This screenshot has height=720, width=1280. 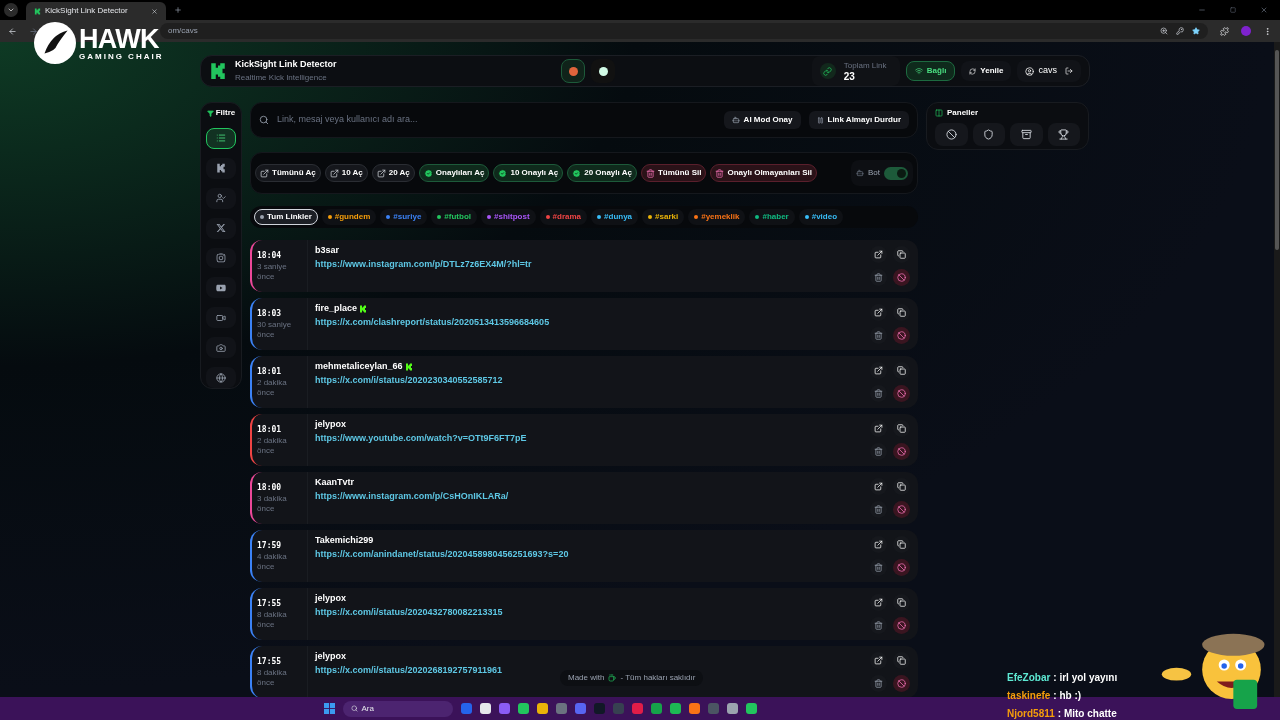 What do you see at coordinates (1164, 31) in the screenshot?
I see `zoom-icon` at bounding box center [1164, 31].